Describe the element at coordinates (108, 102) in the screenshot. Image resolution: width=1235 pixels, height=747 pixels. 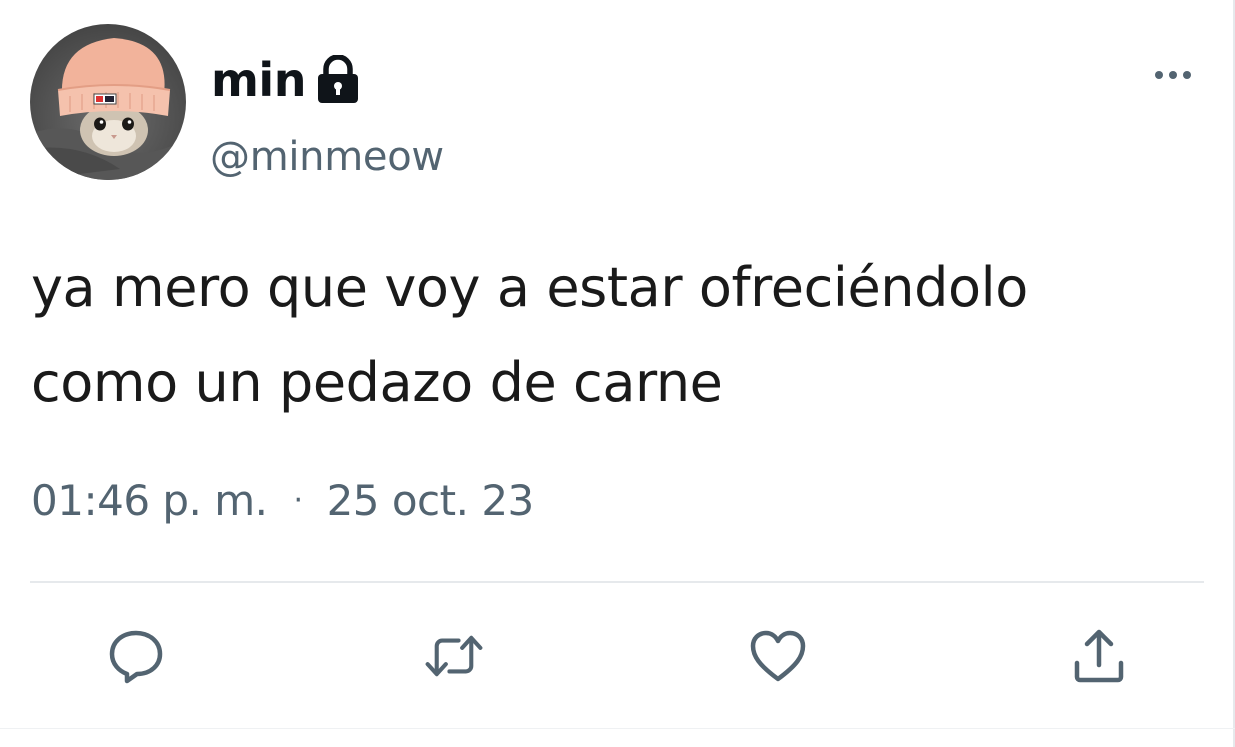
I see `avatar` at that location.